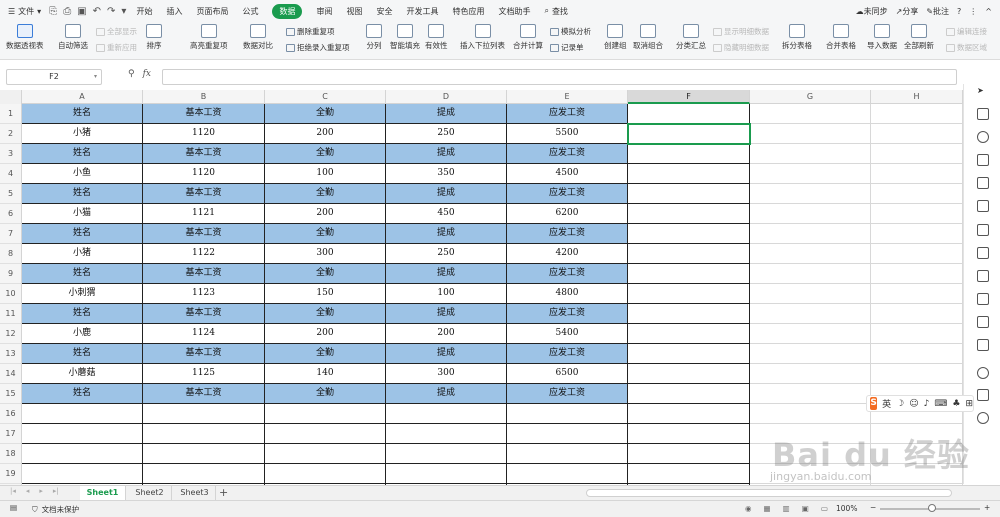 The image size is (1000, 517). What do you see at coordinates (11, 294) in the screenshot?
I see `row-header: 10` at bounding box center [11, 294].